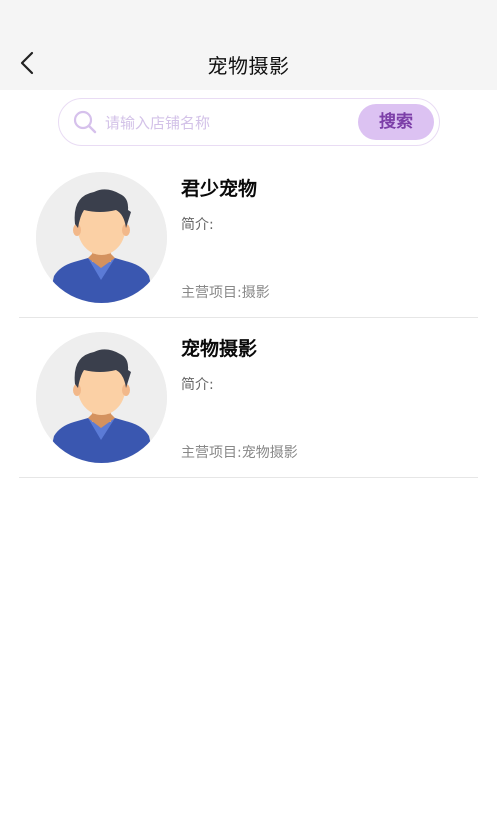  I want to click on search-button: 搜索, so click(396, 122).